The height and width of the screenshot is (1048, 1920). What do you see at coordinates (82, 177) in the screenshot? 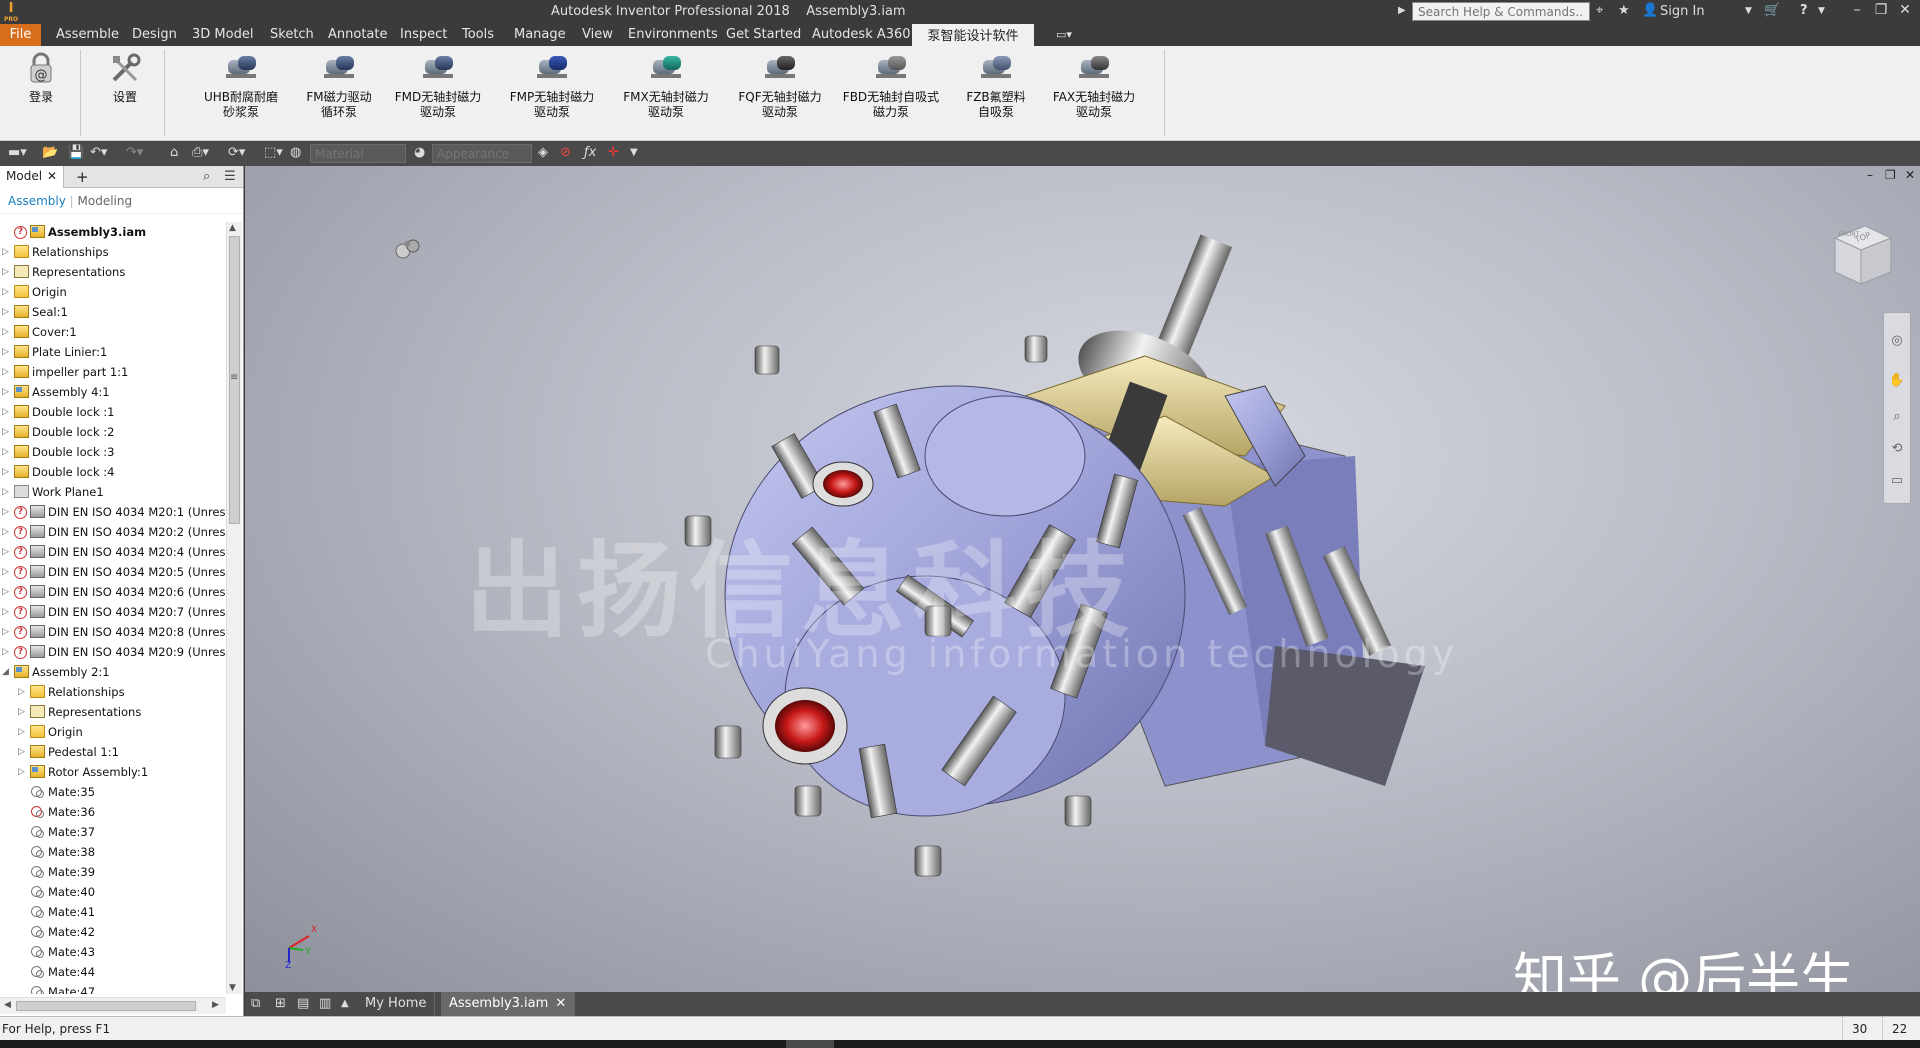
I see `add-browser-tab-icon: +` at bounding box center [82, 177].